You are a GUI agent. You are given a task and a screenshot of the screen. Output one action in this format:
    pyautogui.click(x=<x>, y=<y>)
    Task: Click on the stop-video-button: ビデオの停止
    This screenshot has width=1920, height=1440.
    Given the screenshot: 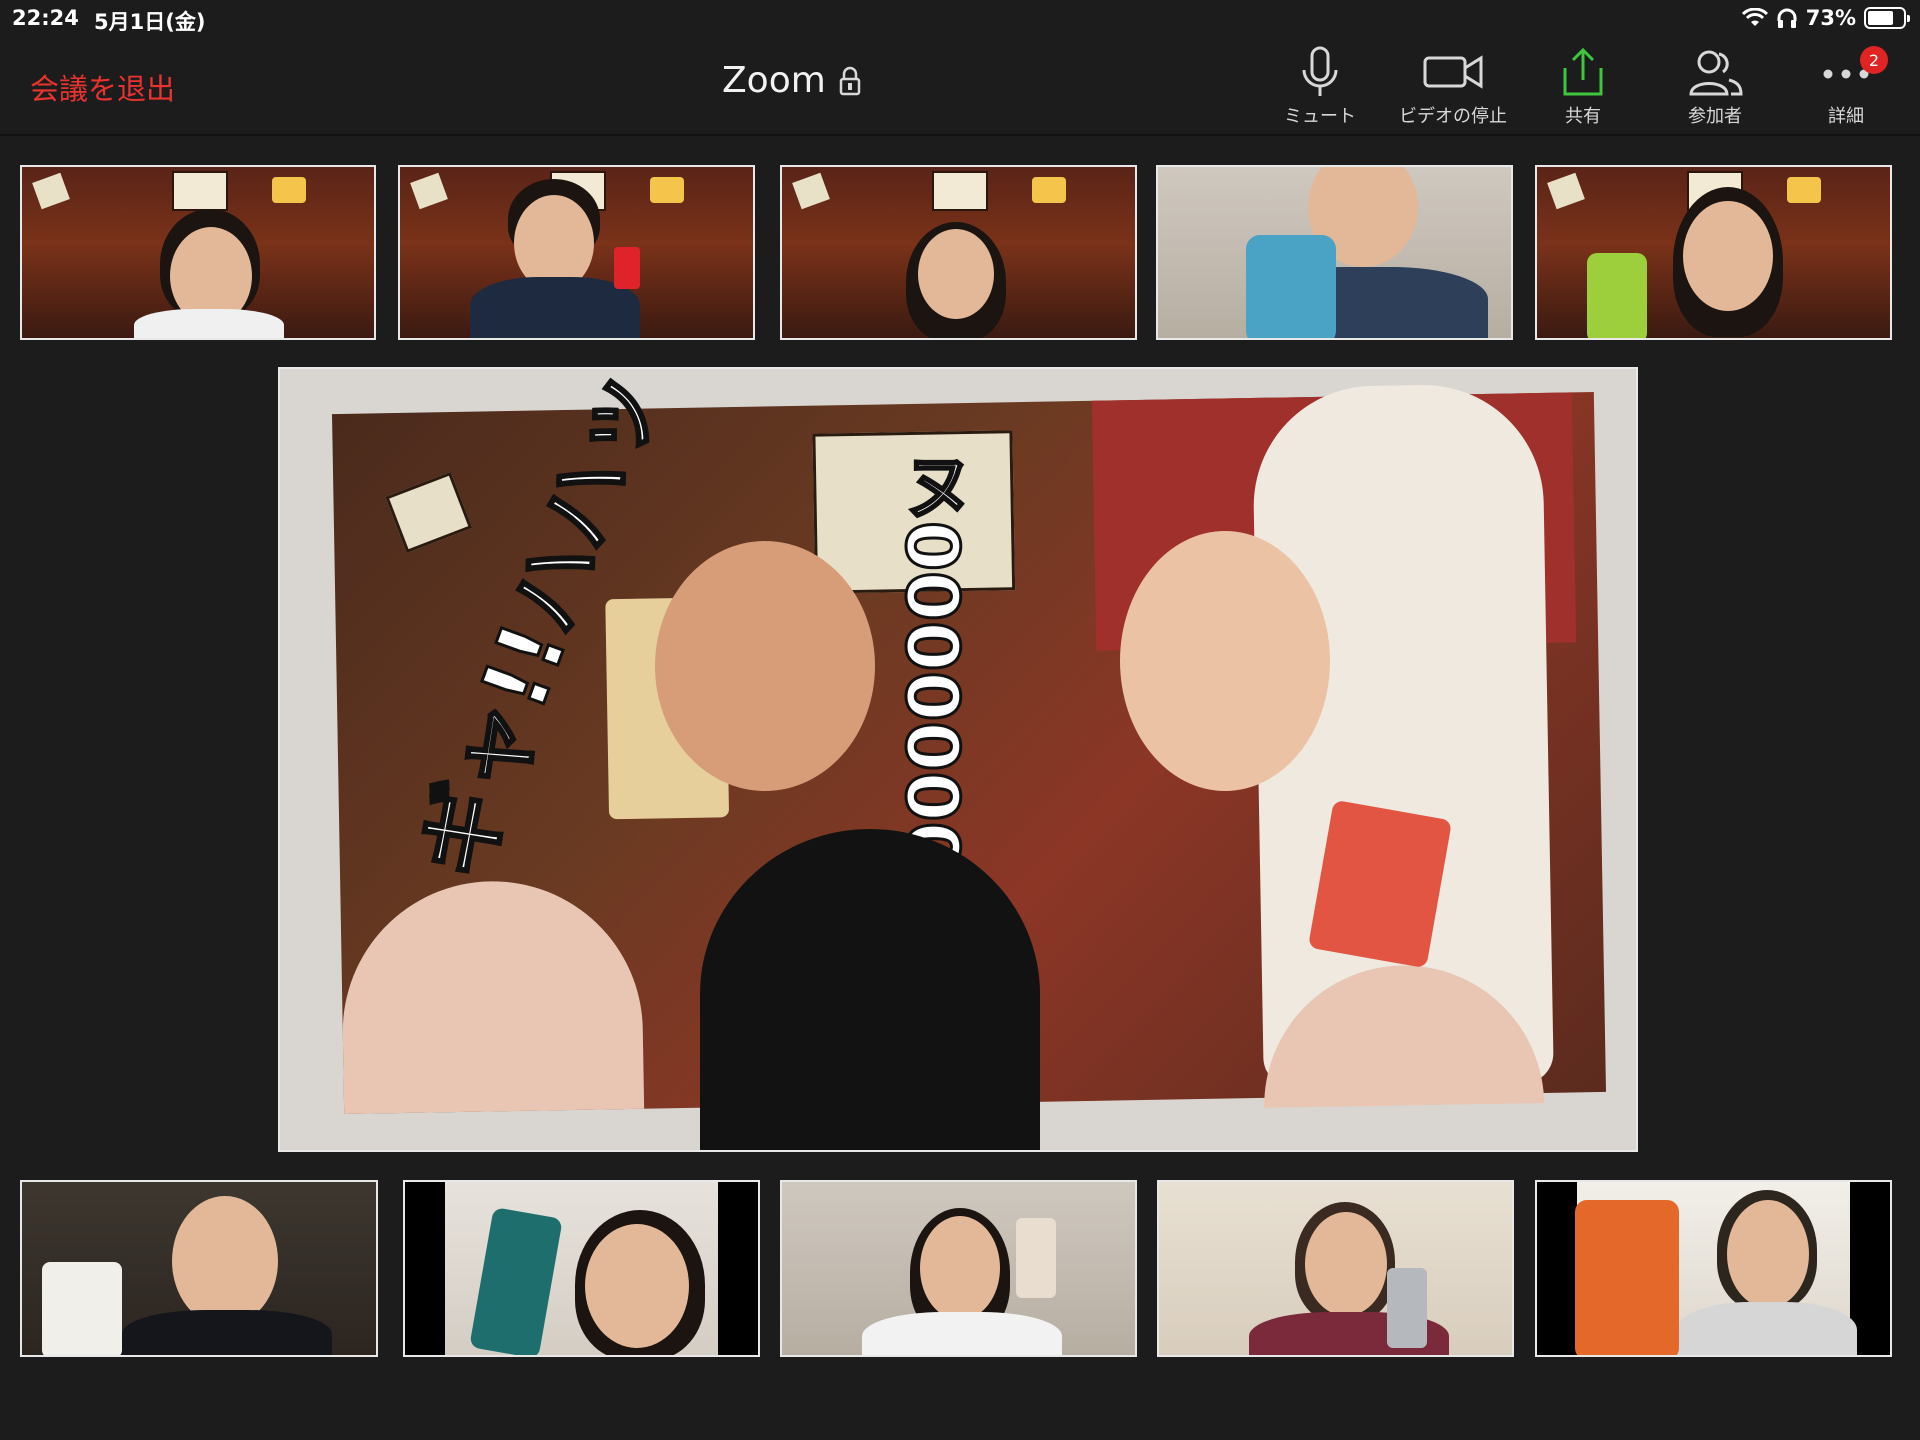 What is the action you would take?
    pyautogui.click(x=1453, y=89)
    